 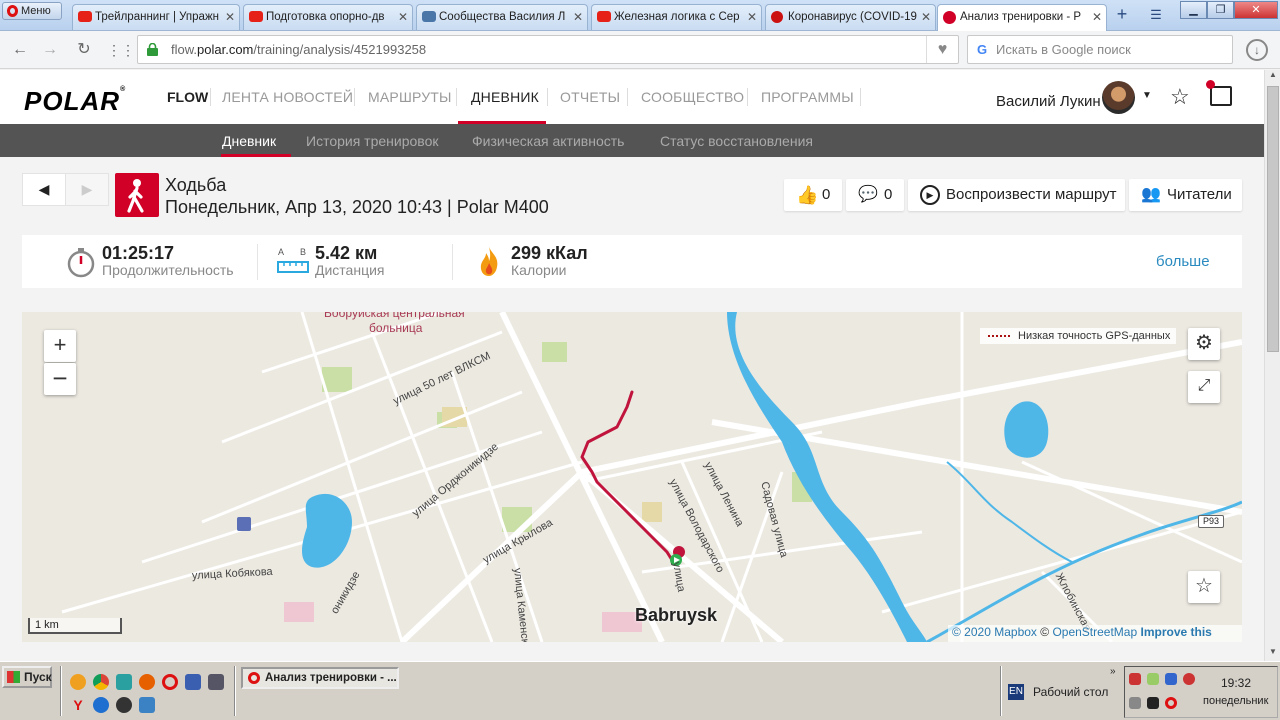 I want to click on system-tray, so click(x=1201, y=692).